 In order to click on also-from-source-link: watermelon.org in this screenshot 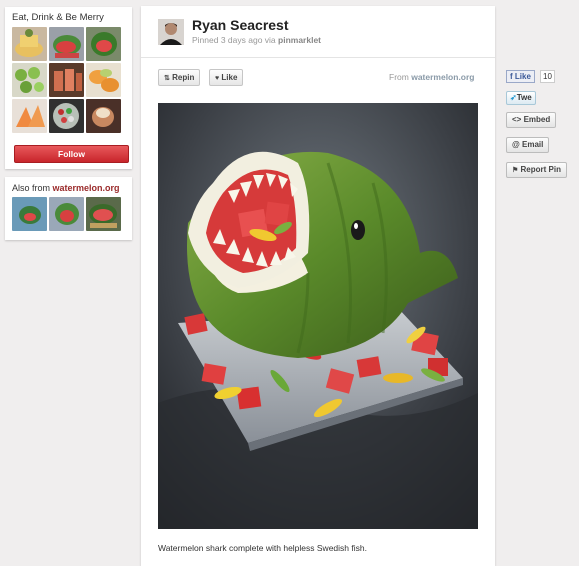, I will do `click(86, 188)`.